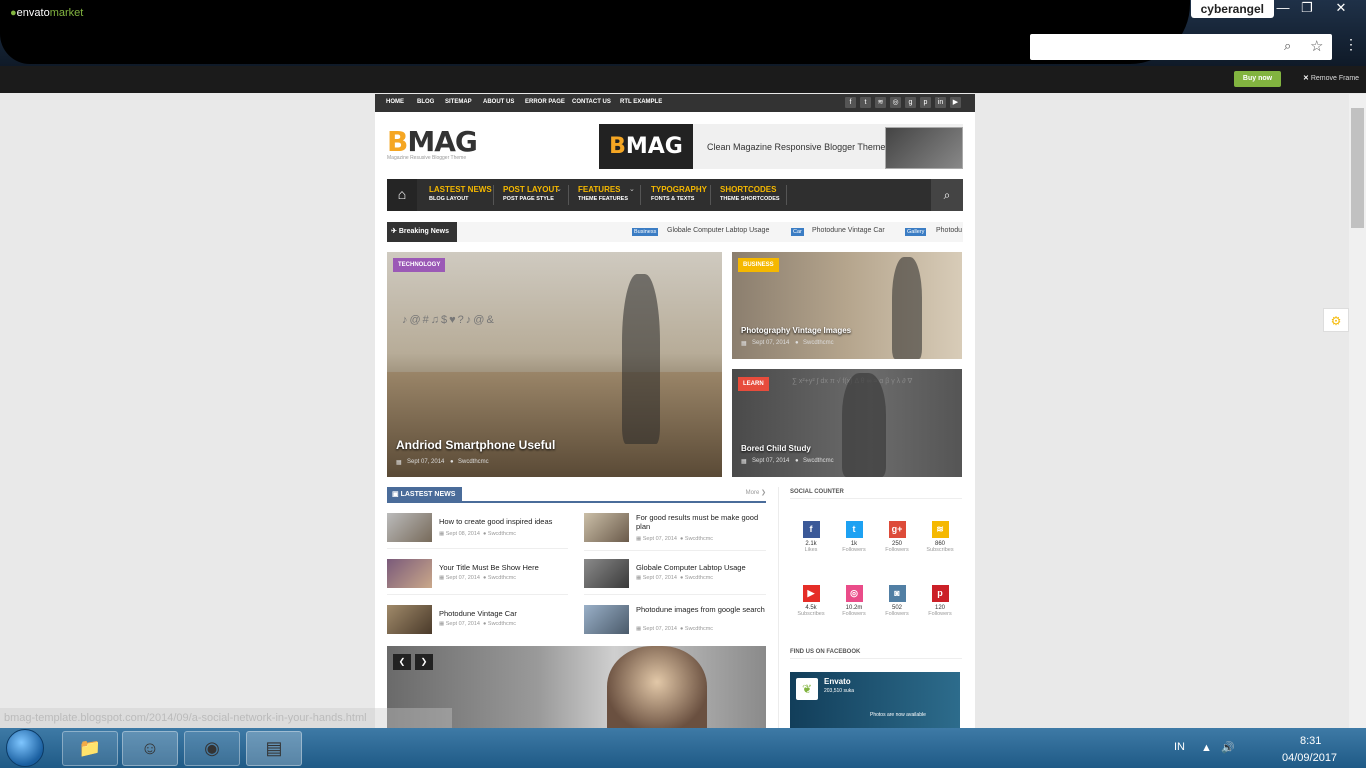  I want to click on breaking-tag: Business, so click(645, 232).